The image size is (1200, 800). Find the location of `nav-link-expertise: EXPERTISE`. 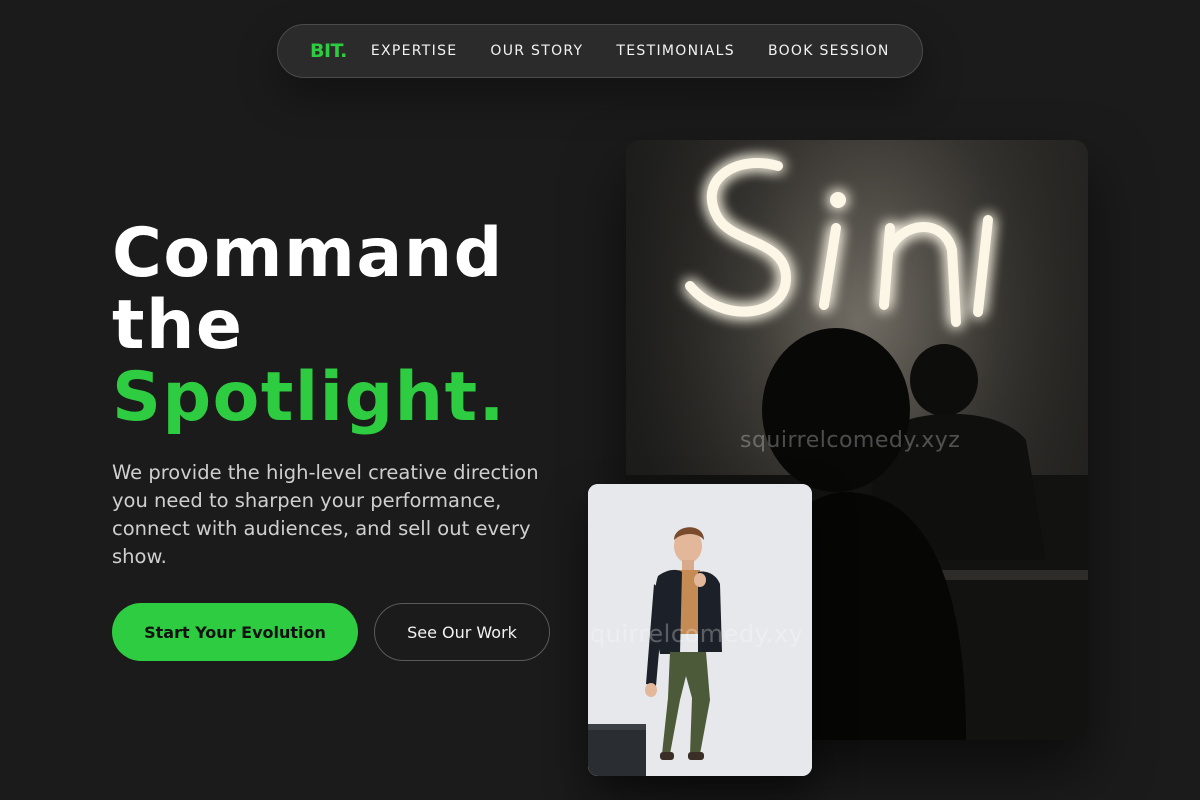

nav-link-expertise: EXPERTISE is located at coordinates (414, 51).